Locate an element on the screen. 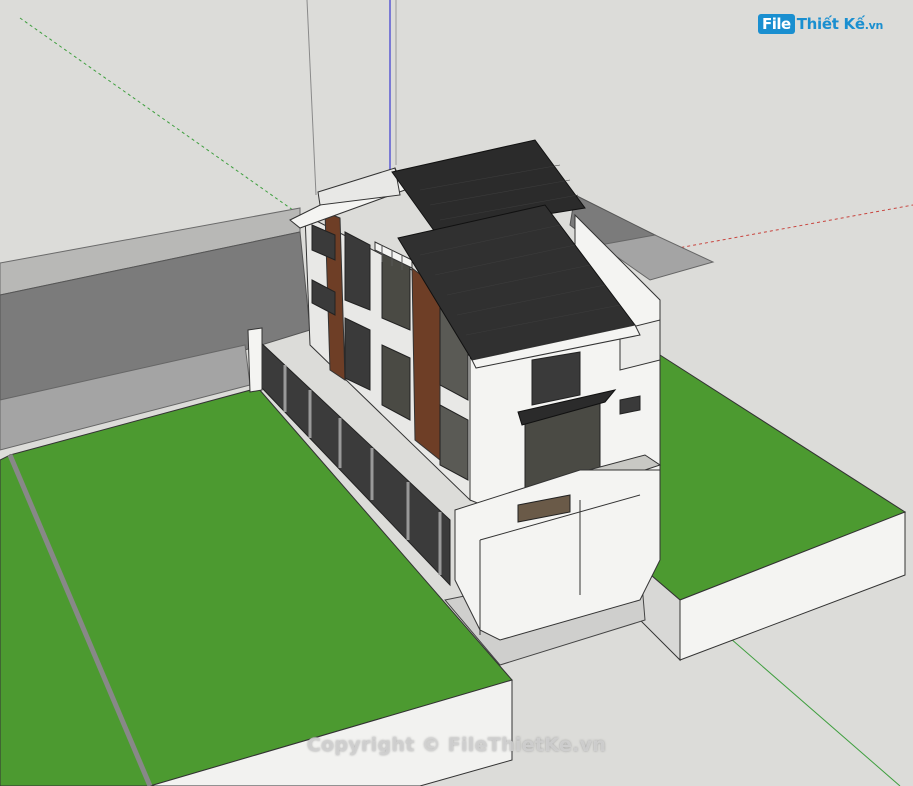 Image resolution: width=913 pixels, height=786 pixels. copyright-watermark: Copyright © FileThietKe.vn is located at coordinates (456, 745).